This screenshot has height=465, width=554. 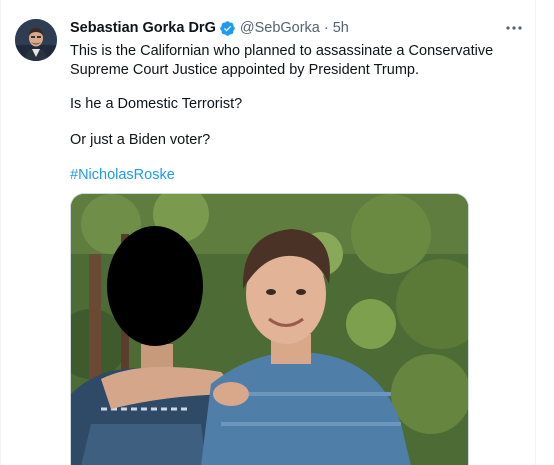 I want to click on tweet-header: Sebastian Gorka DrG @SebGorka · 5h, so click(x=209, y=28).